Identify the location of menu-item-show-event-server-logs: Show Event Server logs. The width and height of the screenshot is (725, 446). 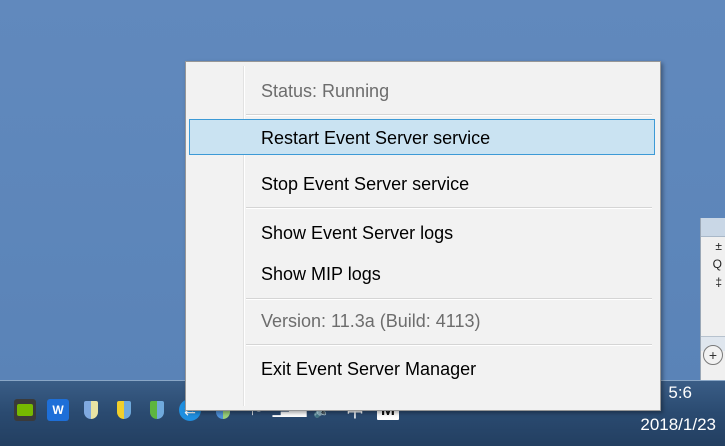
(422, 232).